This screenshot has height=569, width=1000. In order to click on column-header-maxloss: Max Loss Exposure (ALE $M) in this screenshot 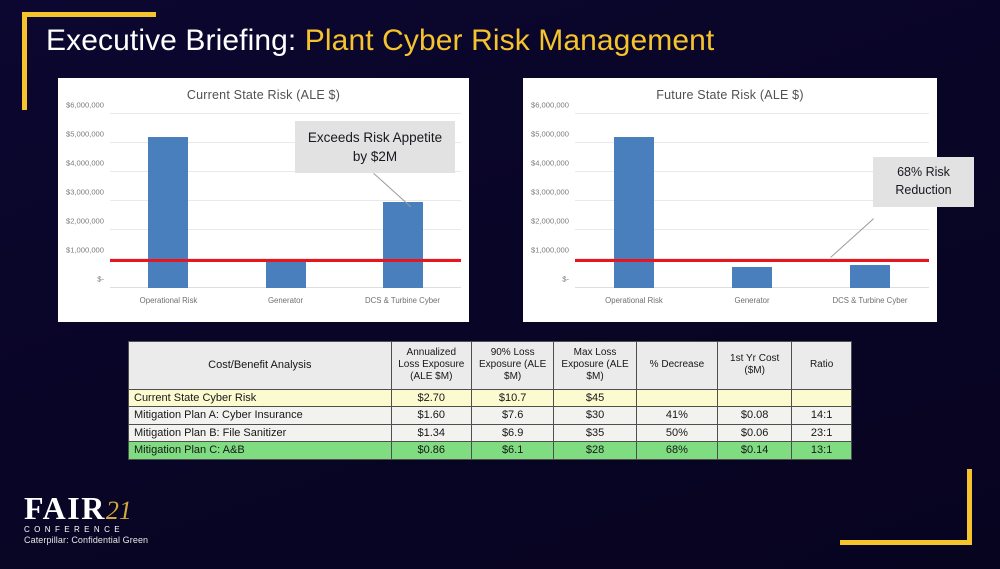, I will do `click(595, 365)`.